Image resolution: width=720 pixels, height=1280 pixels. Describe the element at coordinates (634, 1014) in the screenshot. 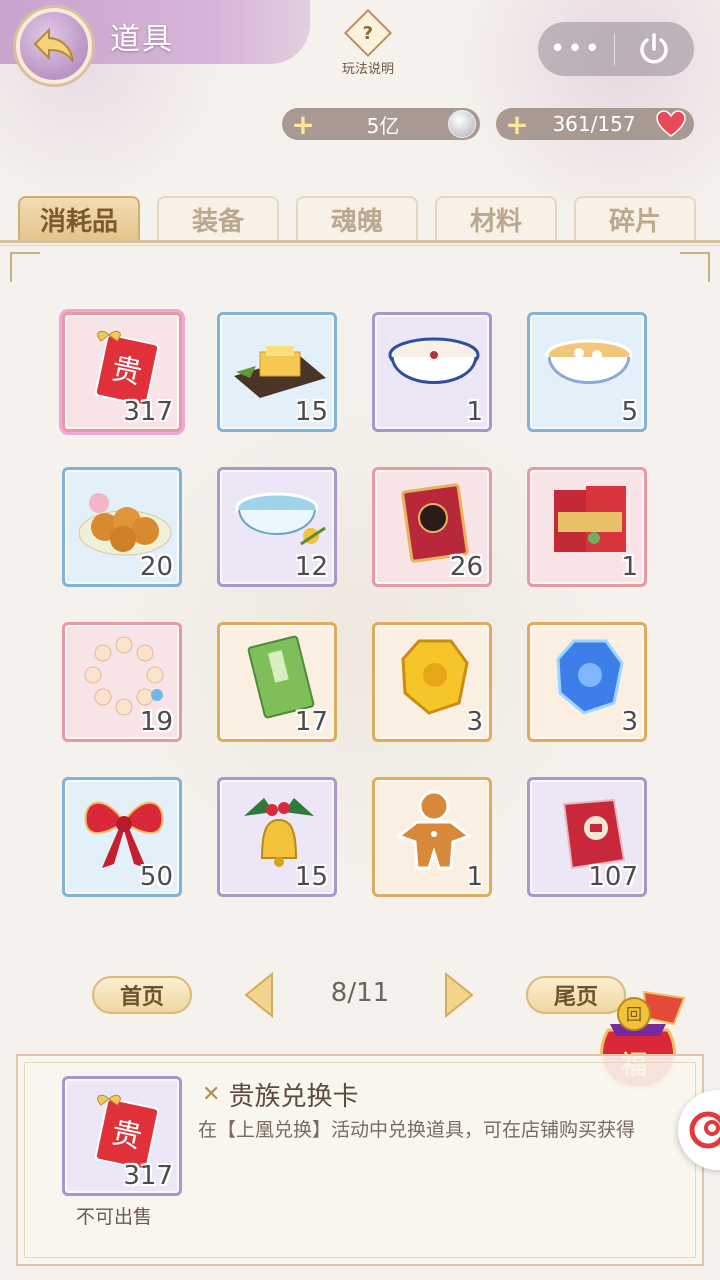

I see `svg-text: 回` at that location.